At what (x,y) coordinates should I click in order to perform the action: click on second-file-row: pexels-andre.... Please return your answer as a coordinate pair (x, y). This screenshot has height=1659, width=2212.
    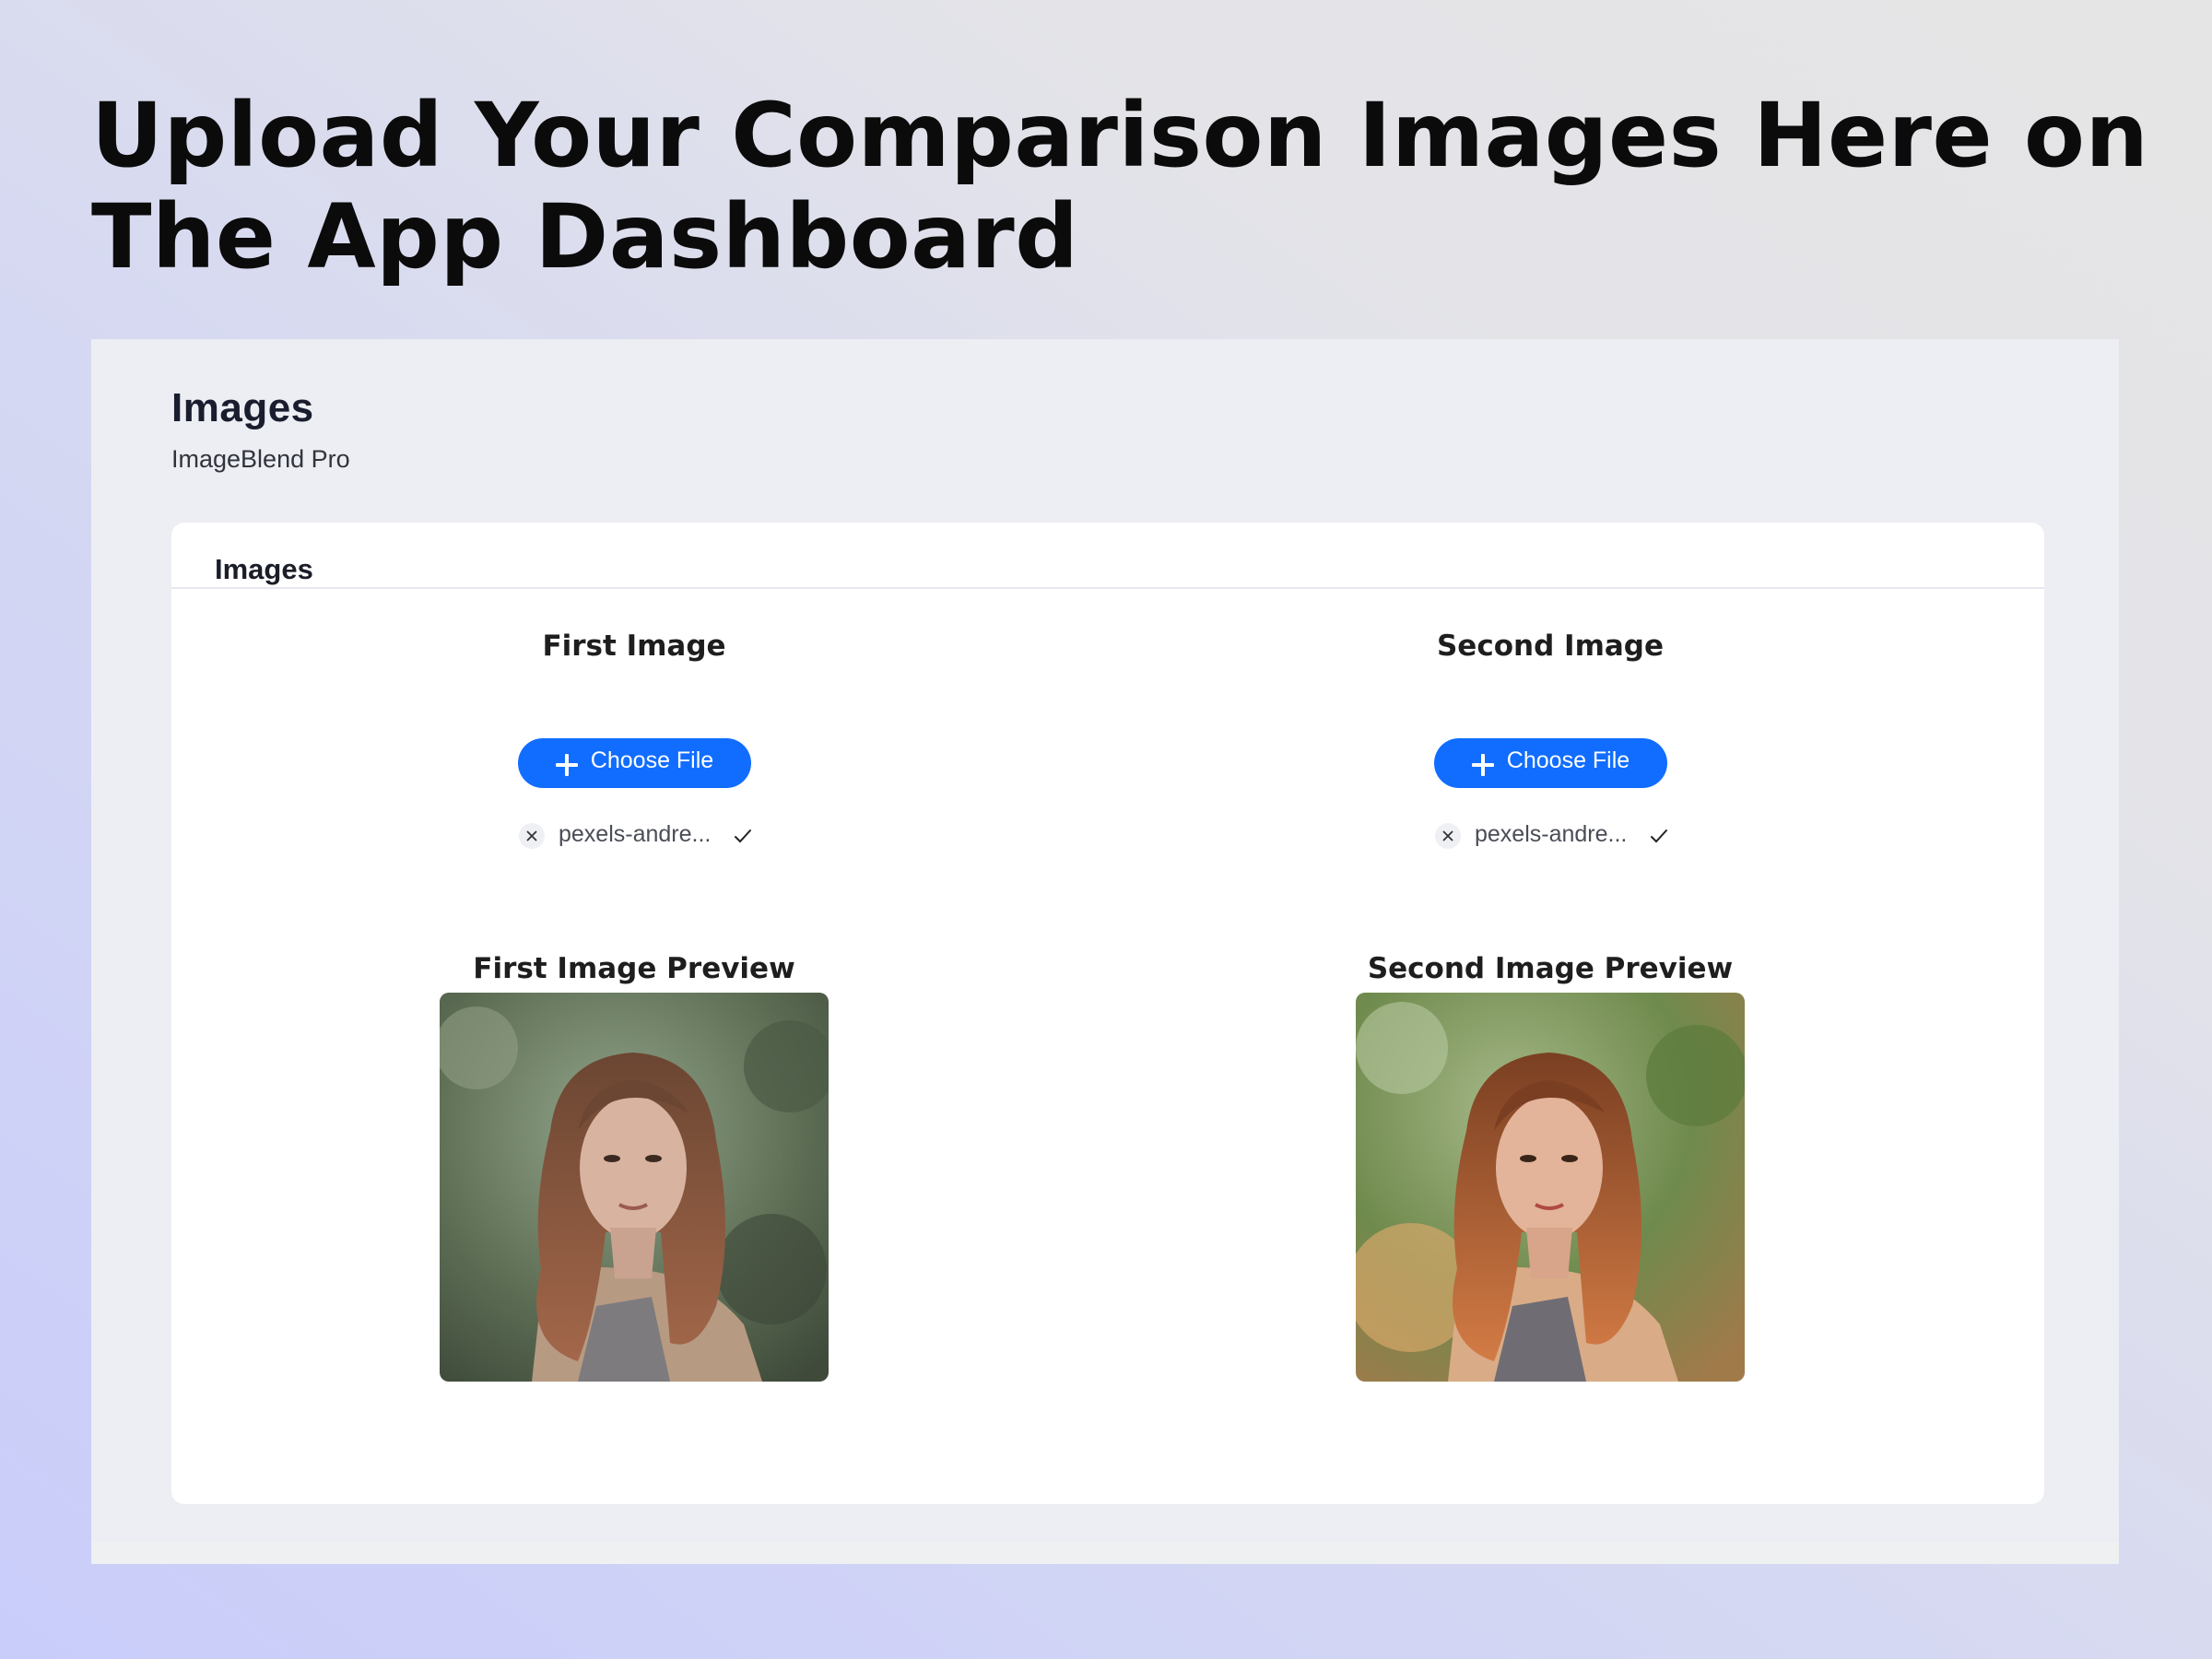
    Looking at the image, I should click on (1555, 836).